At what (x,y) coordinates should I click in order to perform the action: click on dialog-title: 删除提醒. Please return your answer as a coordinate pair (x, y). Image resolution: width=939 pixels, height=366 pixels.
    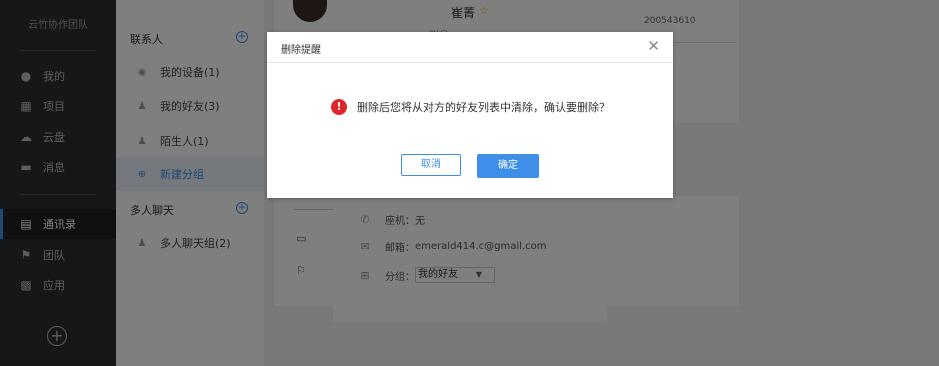
    Looking at the image, I should click on (301, 50).